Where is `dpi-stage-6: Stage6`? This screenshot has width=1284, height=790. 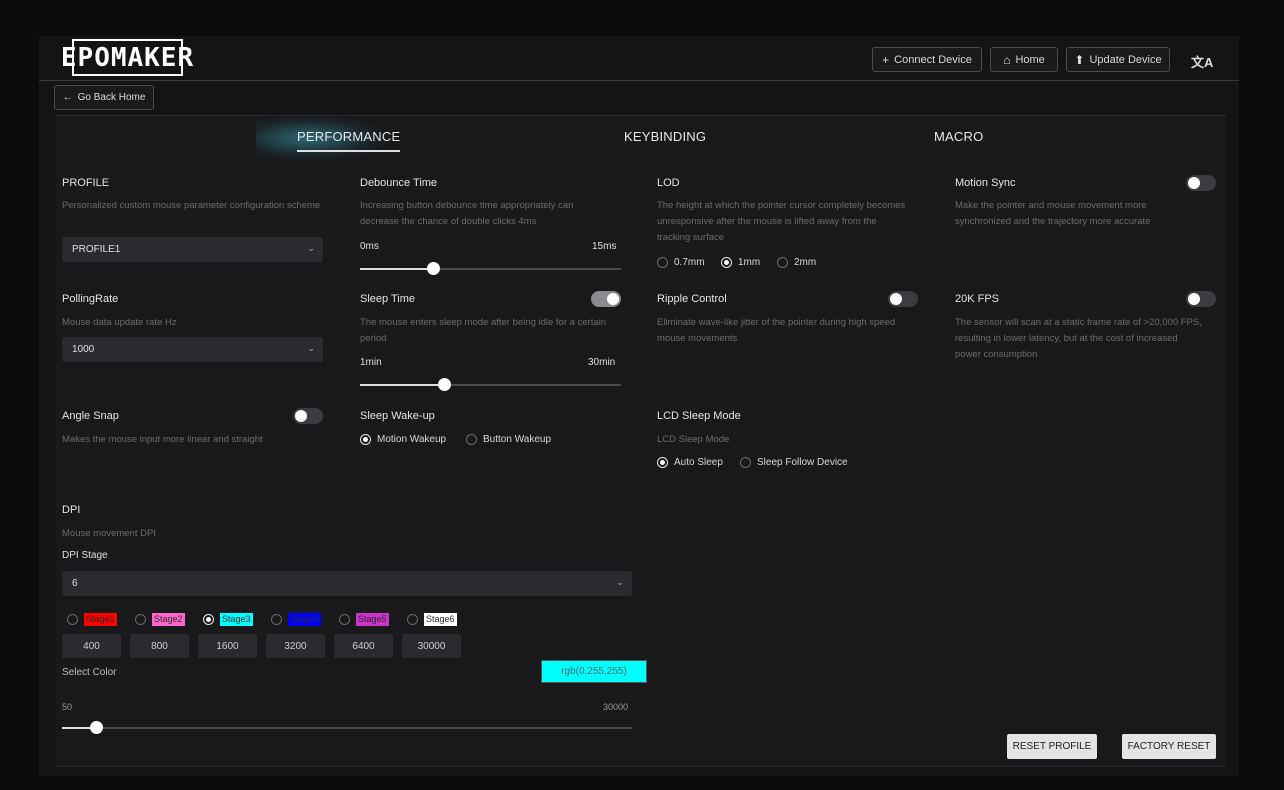
dpi-stage-6: Stage6 is located at coordinates (432, 619).